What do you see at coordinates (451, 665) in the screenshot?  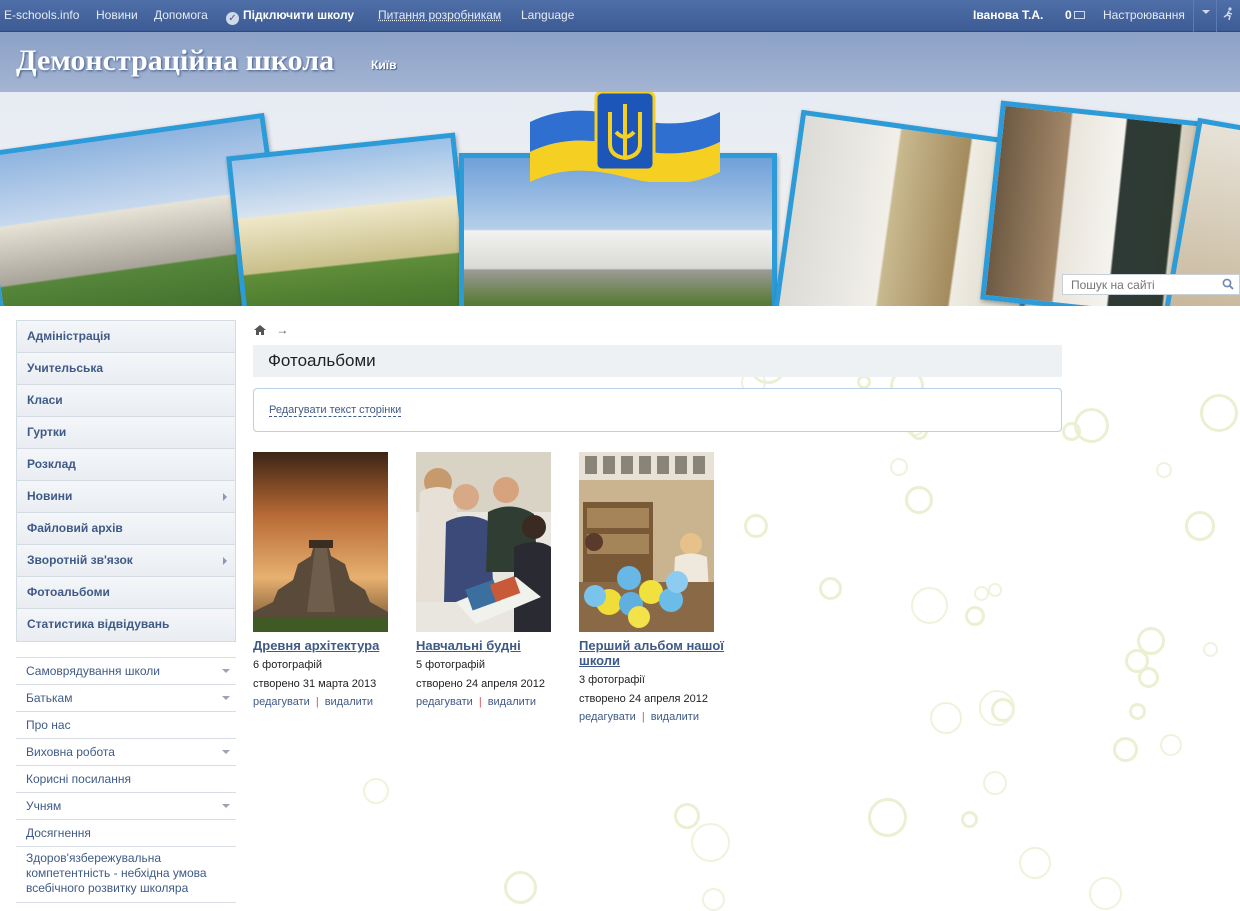 I see `album-photo-count: 5 фотографій` at bounding box center [451, 665].